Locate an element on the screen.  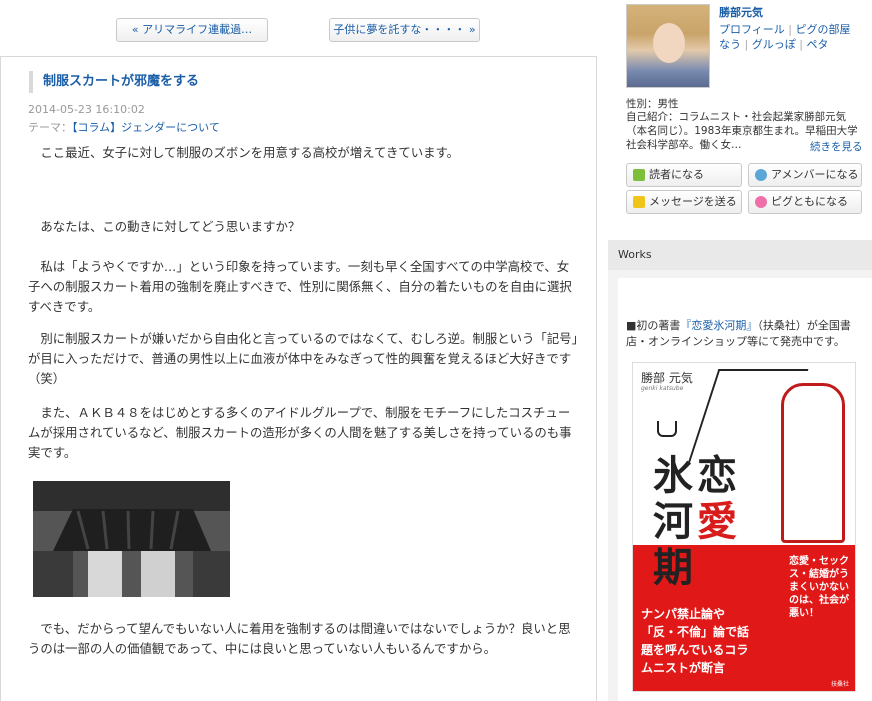
book-icon is located at coordinates (639, 175).